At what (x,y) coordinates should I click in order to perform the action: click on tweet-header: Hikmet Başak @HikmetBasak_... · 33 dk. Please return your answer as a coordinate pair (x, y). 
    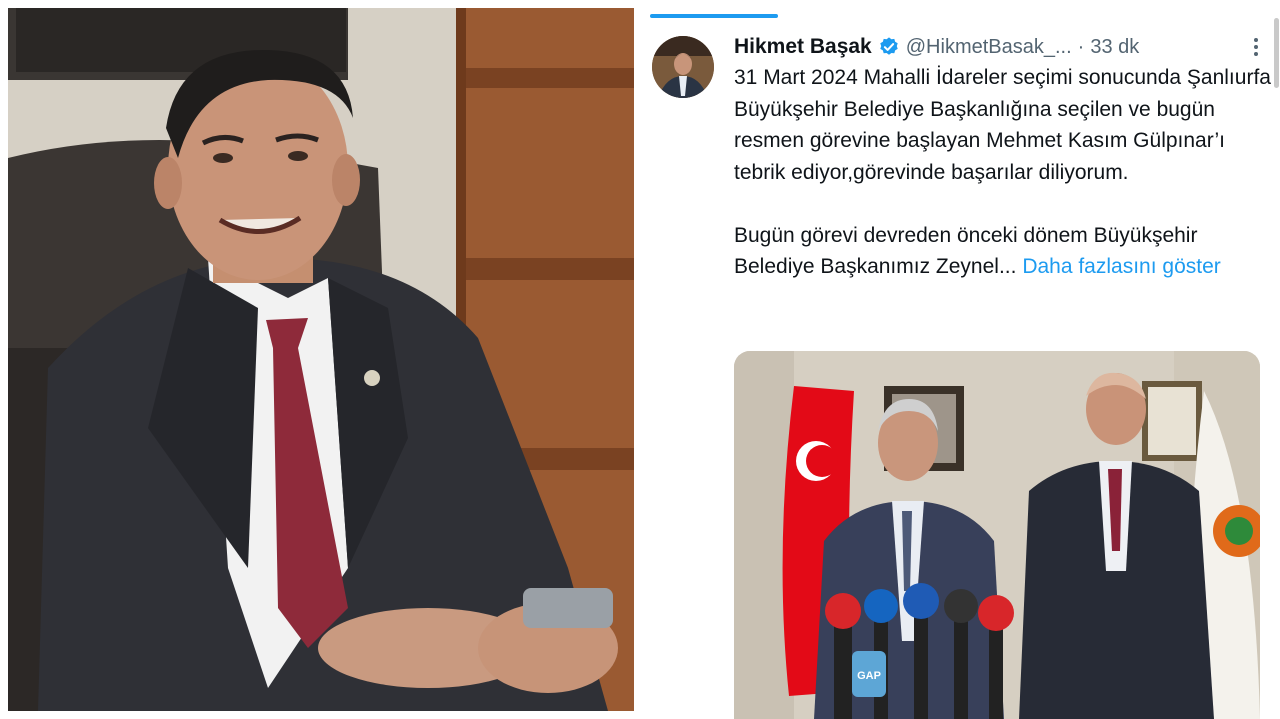
    Looking at the image, I should click on (1004, 47).